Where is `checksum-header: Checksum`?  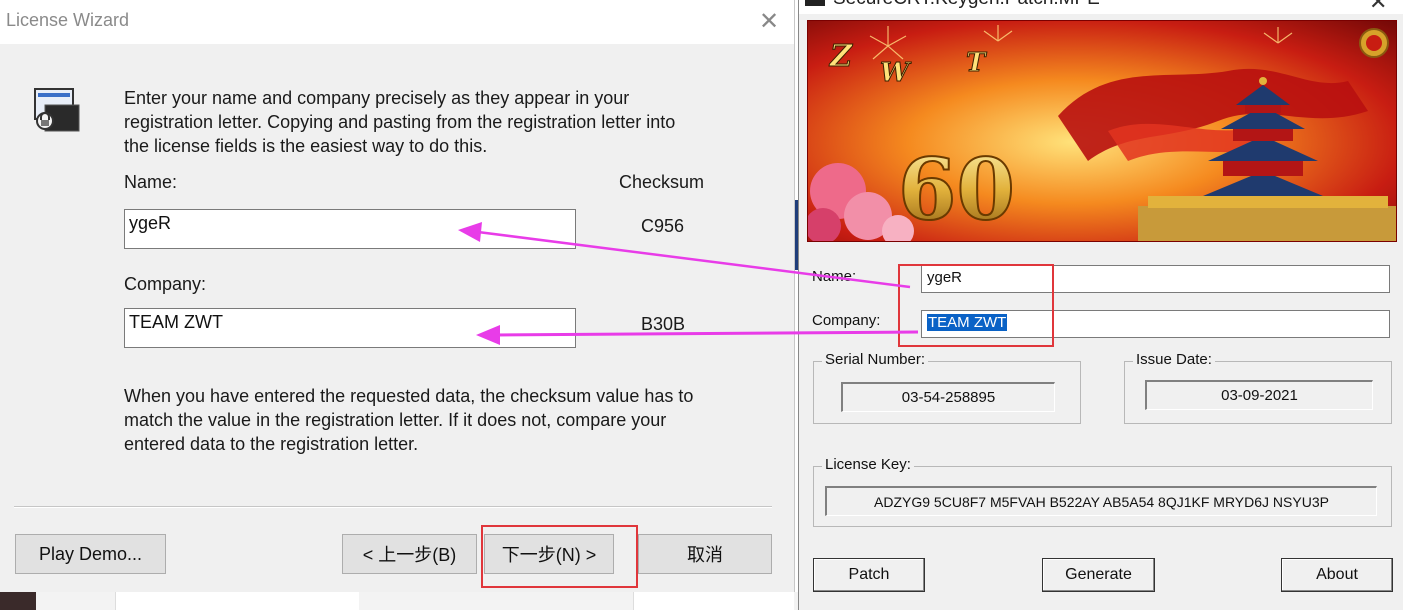 checksum-header: Checksum is located at coordinates (662, 182).